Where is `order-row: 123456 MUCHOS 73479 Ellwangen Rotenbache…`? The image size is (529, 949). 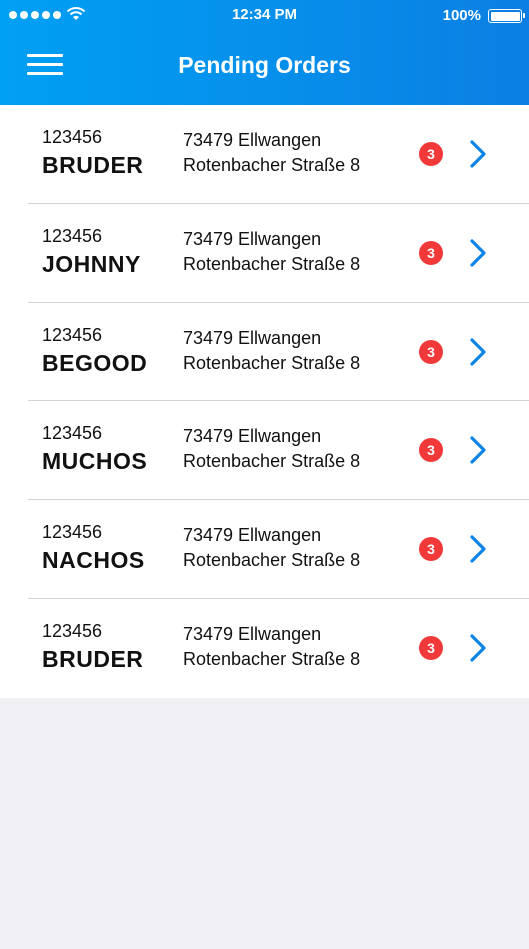
order-row: 123456 MUCHOS 73479 Ellwangen Rotenbache… is located at coordinates (264, 450).